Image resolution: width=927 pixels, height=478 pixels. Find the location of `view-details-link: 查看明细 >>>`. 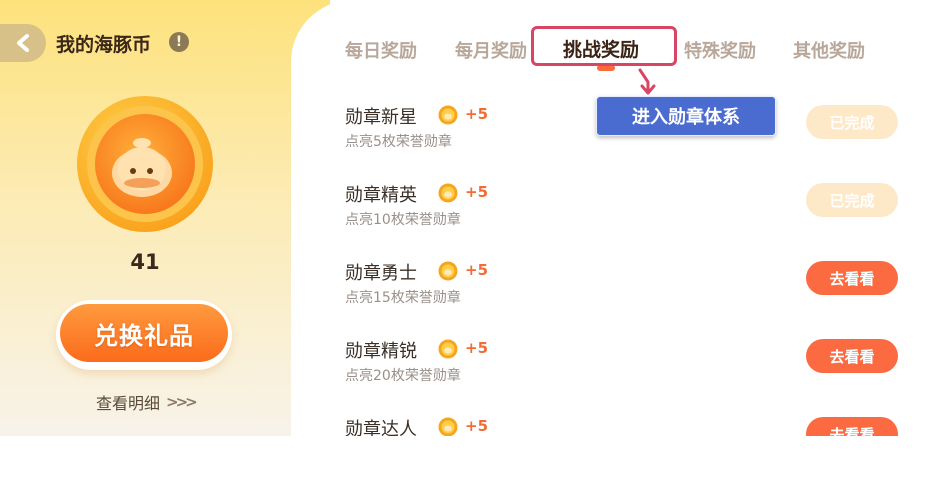

view-details-link: 查看明细 >>> is located at coordinates (147, 402).